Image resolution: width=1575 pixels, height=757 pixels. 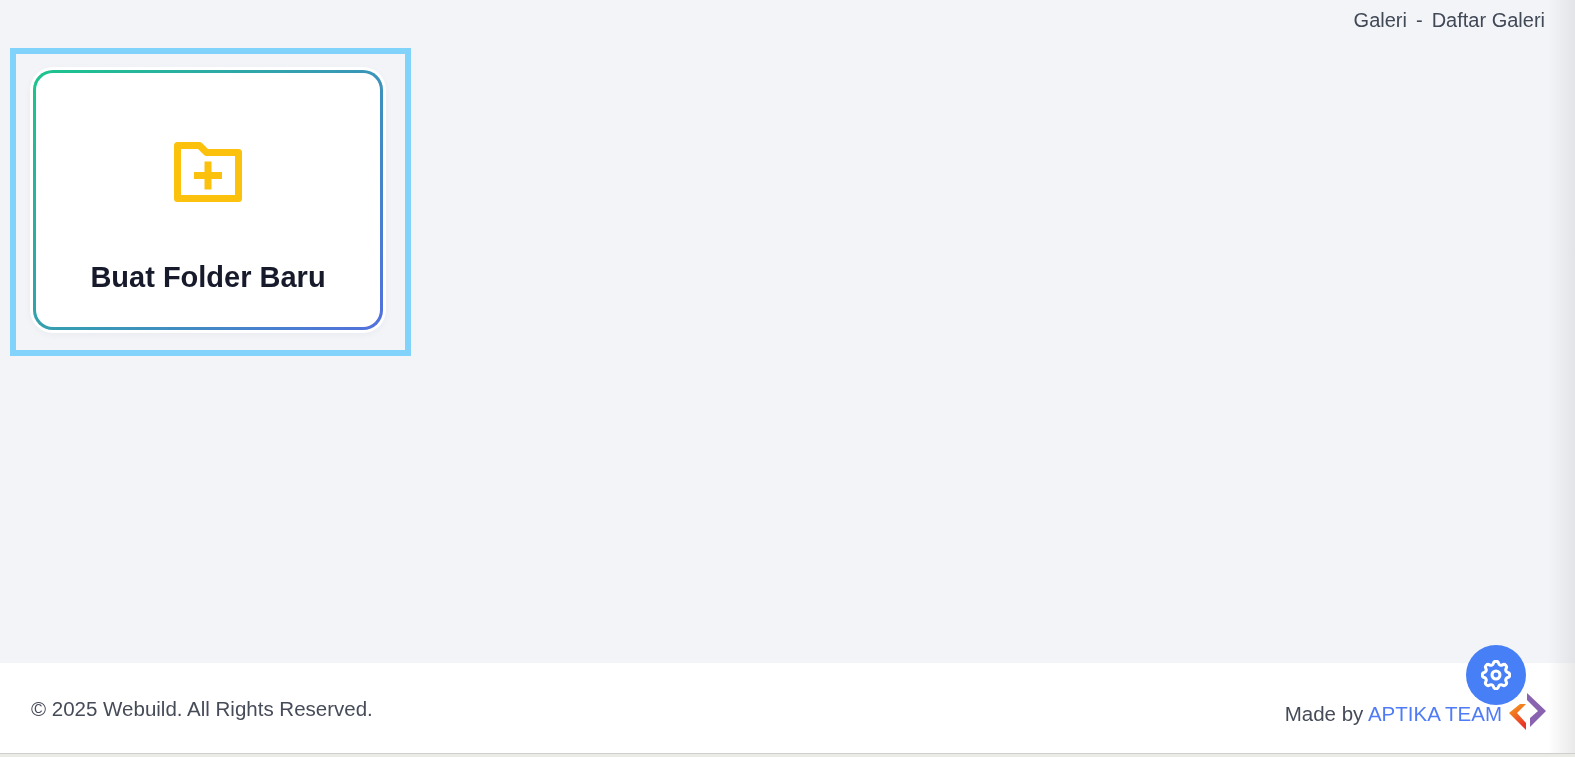 I want to click on copyright-text: © 2025 Webuild. All Rights Reserved., so click(x=202, y=709).